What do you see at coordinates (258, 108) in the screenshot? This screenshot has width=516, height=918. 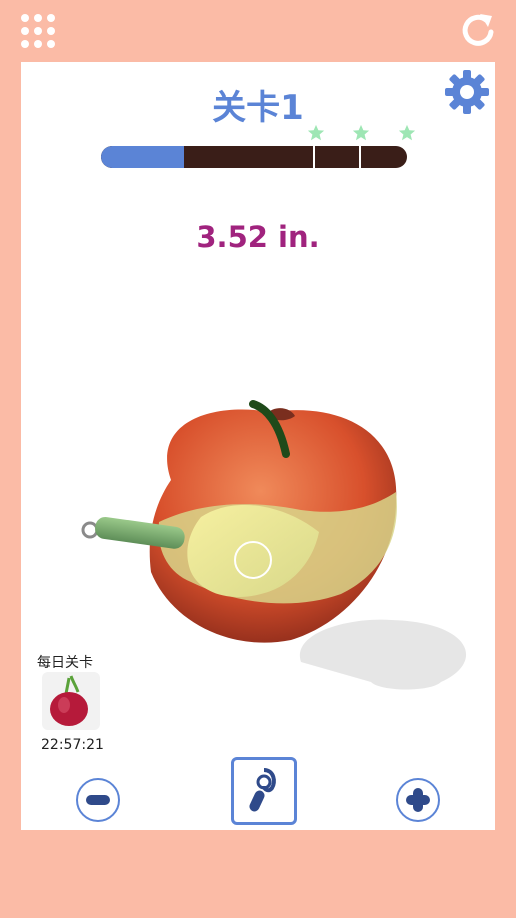 I see `level-title: 关卡1` at bounding box center [258, 108].